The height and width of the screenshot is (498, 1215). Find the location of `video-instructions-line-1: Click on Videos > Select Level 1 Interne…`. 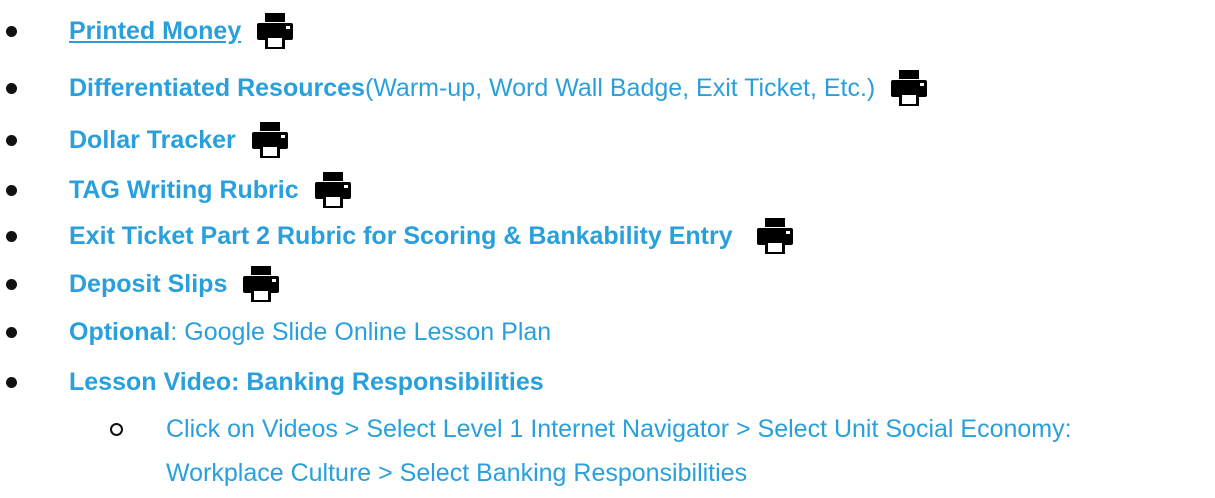

video-instructions-line-1: Click on Videos > Select Level 1 Interne… is located at coordinates (619, 429).